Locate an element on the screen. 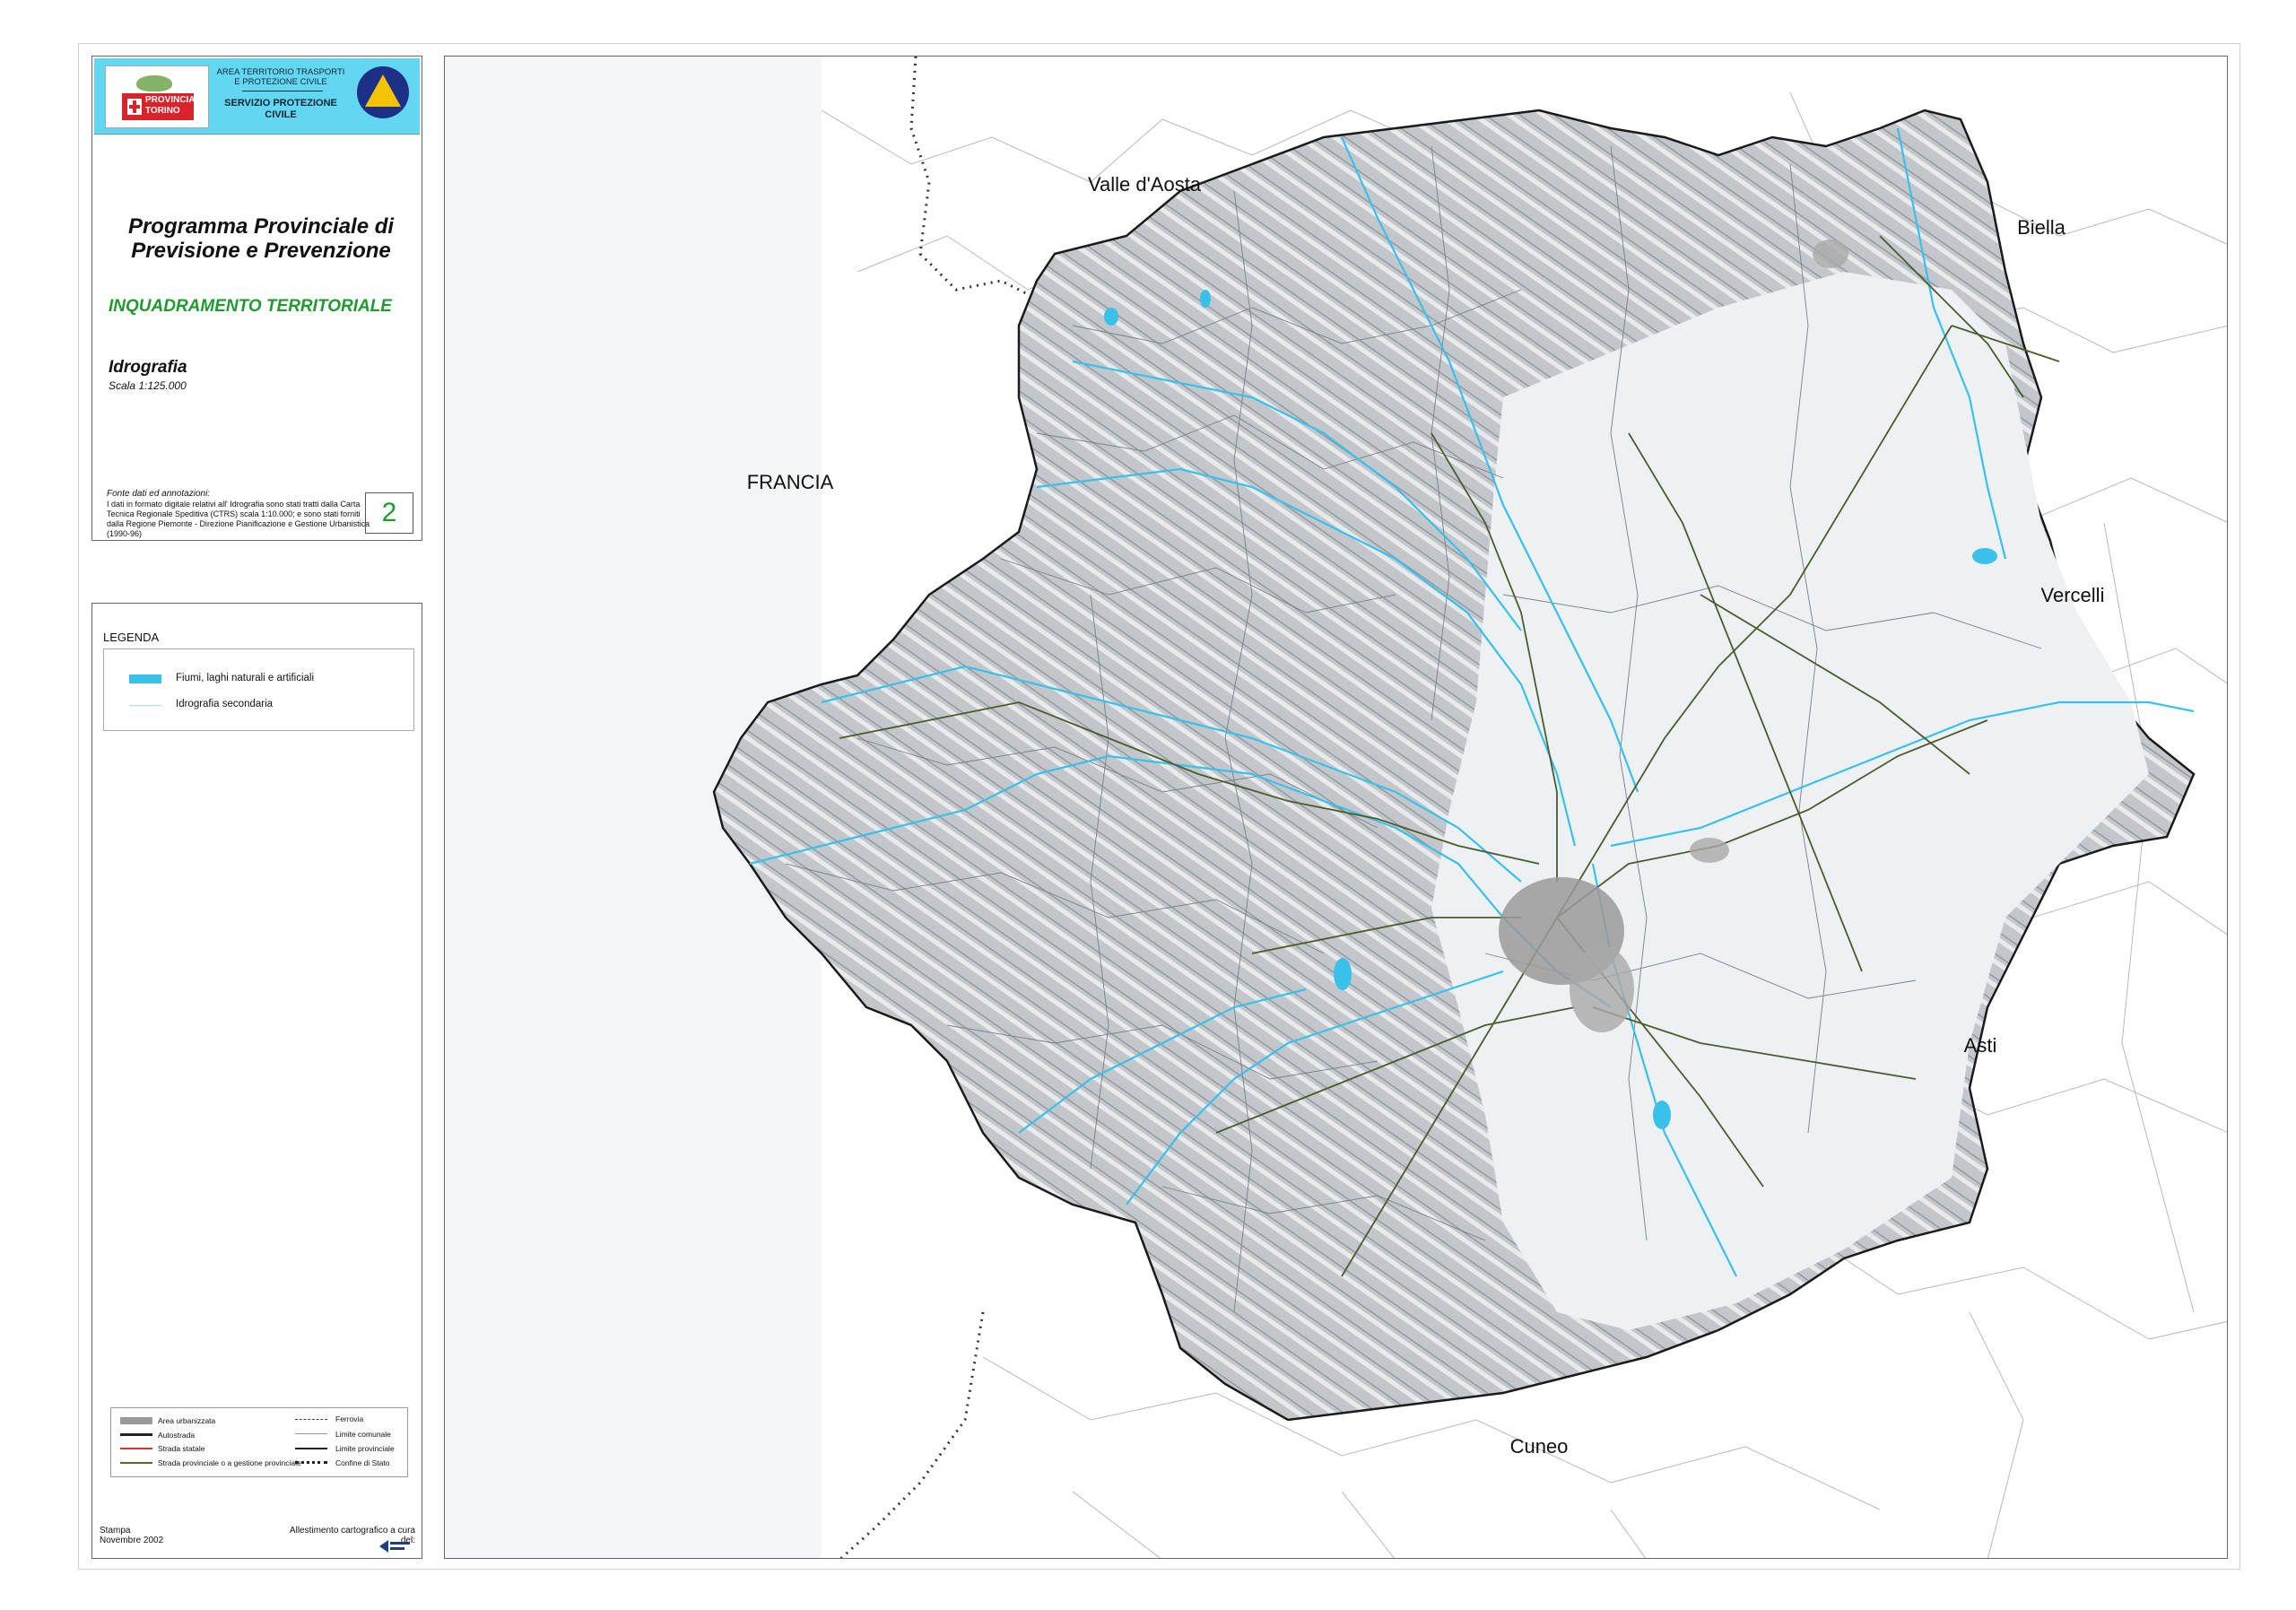  legend-item-water: Fiumi, laghi naturali e artificiali is located at coordinates (245, 678).